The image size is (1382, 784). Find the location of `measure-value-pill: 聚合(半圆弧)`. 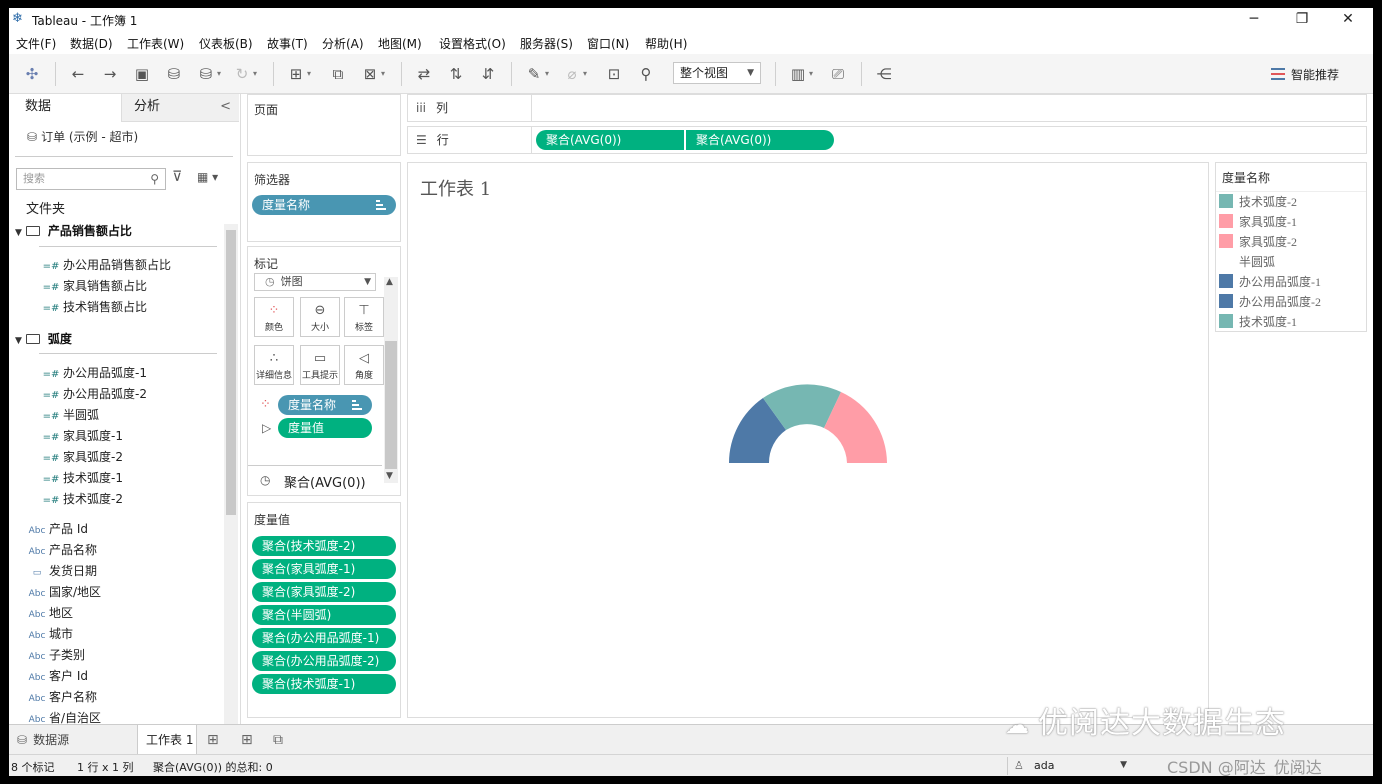

measure-value-pill: 聚合(半圆弧) is located at coordinates (324, 615).